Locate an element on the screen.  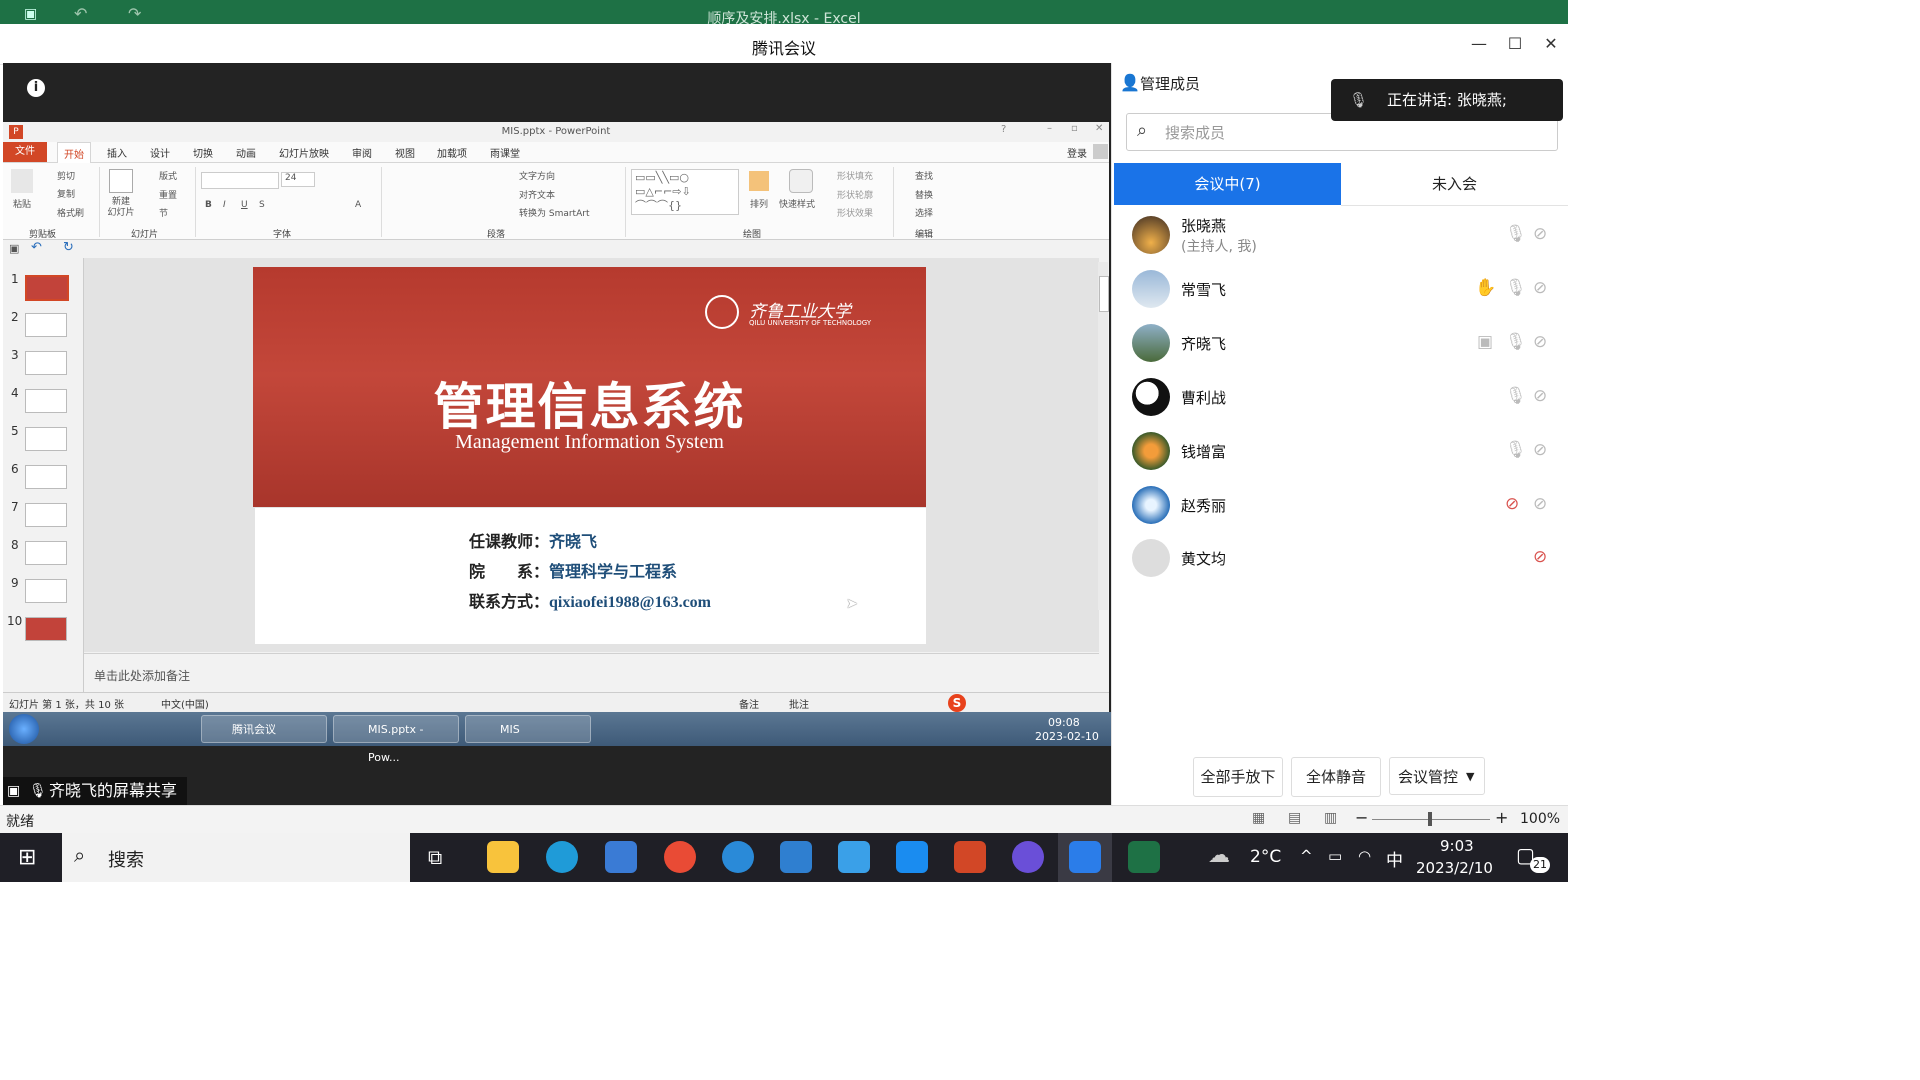
member-row: 齐晓飞 ▣ 🎙 ⊘ is located at coordinates (1340, 343).